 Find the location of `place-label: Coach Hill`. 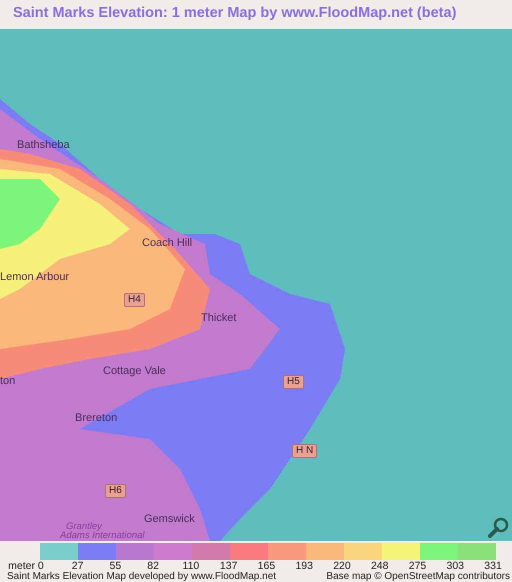

place-label: Coach Hill is located at coordinates (167, 243).